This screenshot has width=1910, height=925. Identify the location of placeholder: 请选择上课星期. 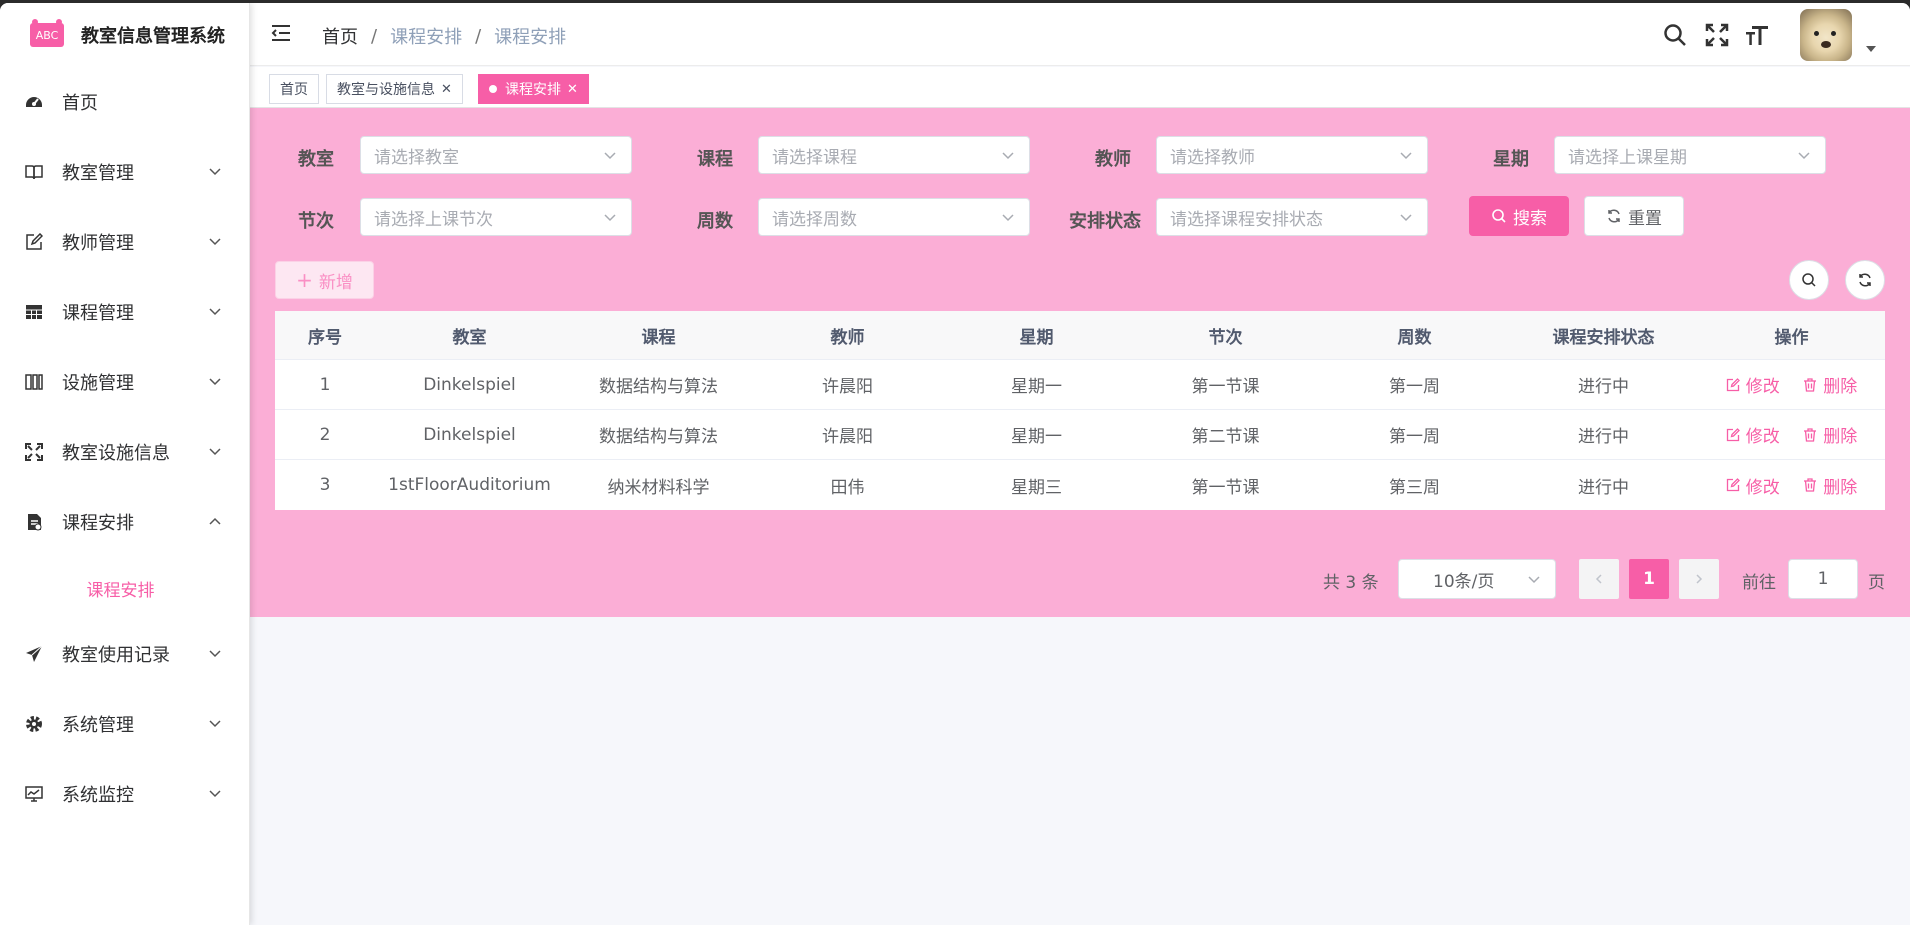
(1627, 157).